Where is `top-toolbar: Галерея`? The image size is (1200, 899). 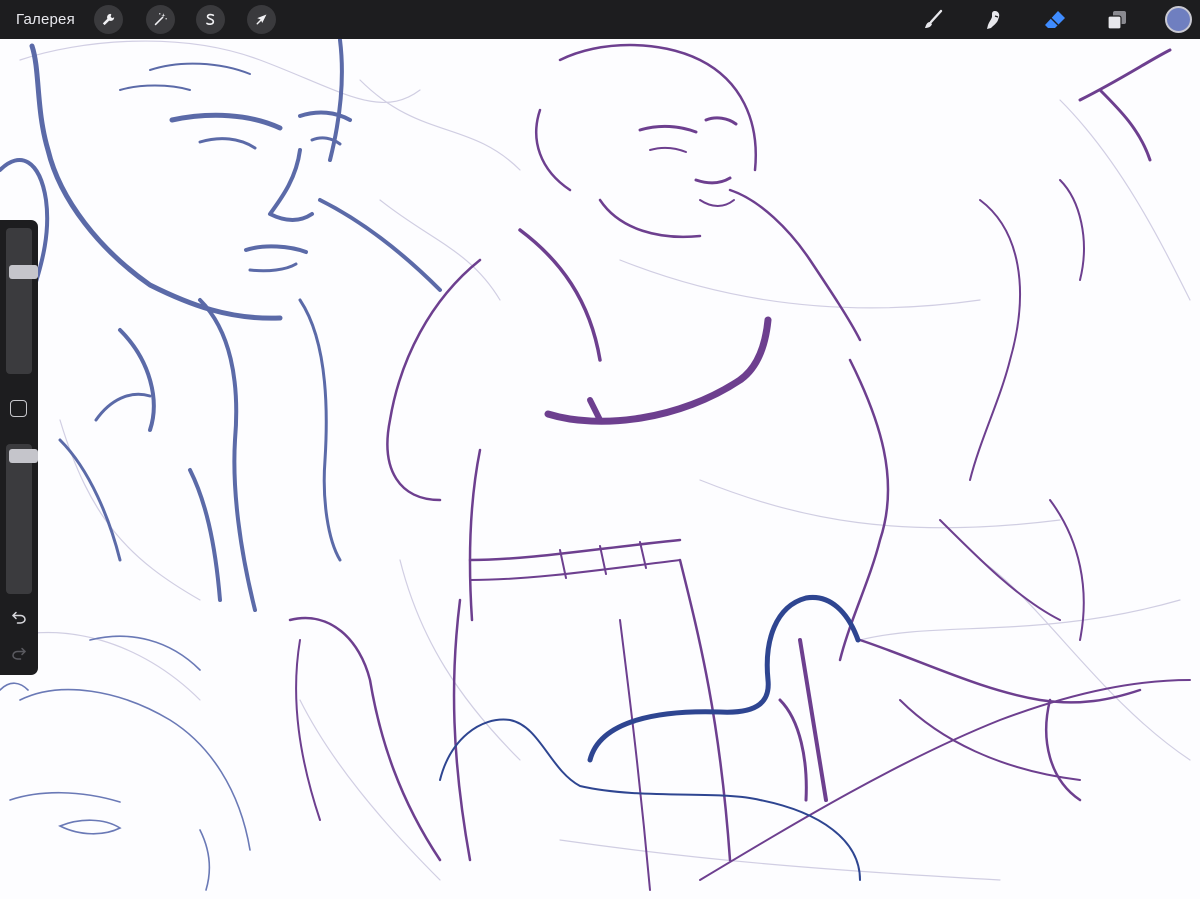 top-toolbar: Галерея is located at coordinates (600, 19).